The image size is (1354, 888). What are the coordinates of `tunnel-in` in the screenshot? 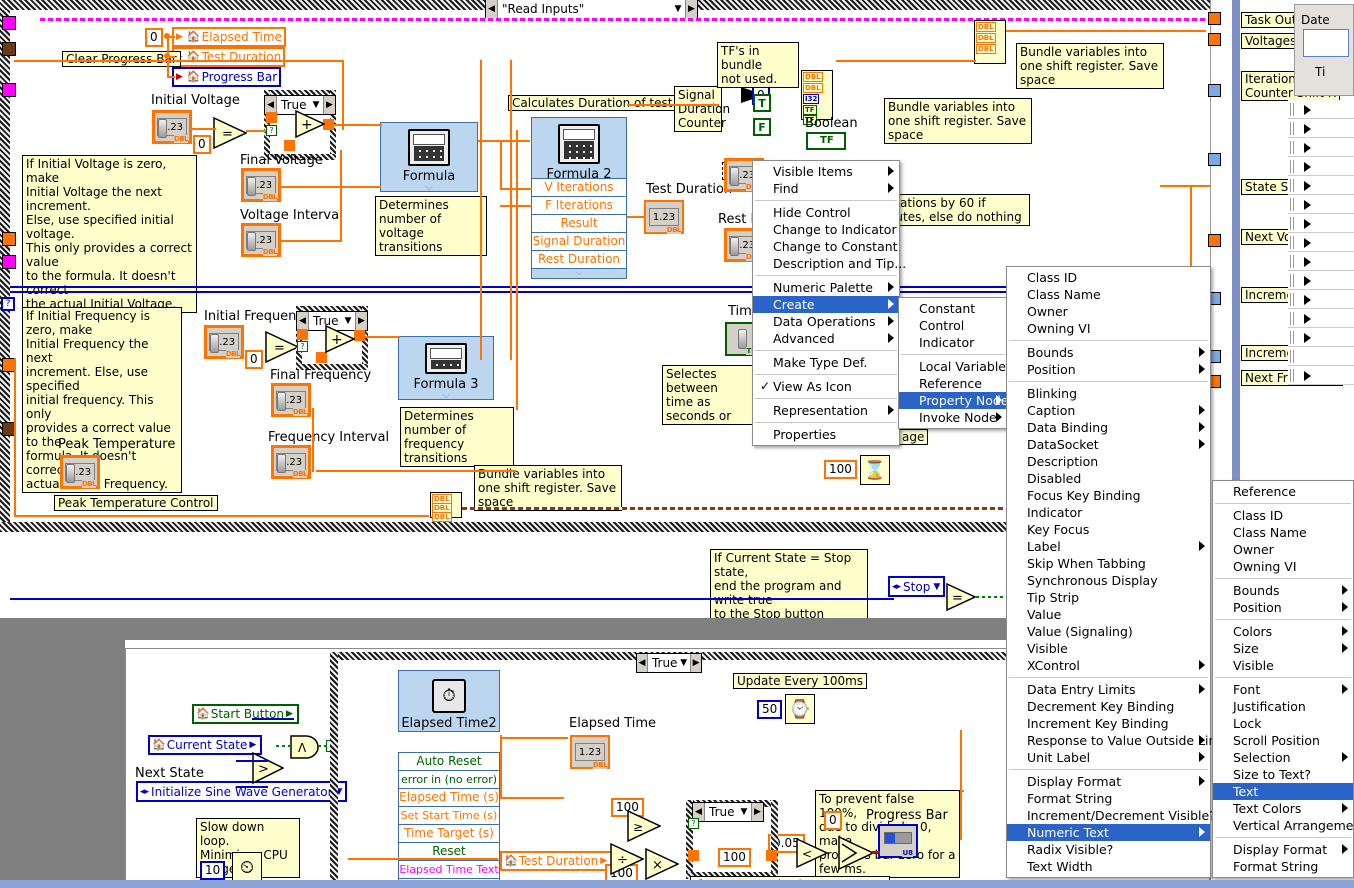 It's located at (271, 117).